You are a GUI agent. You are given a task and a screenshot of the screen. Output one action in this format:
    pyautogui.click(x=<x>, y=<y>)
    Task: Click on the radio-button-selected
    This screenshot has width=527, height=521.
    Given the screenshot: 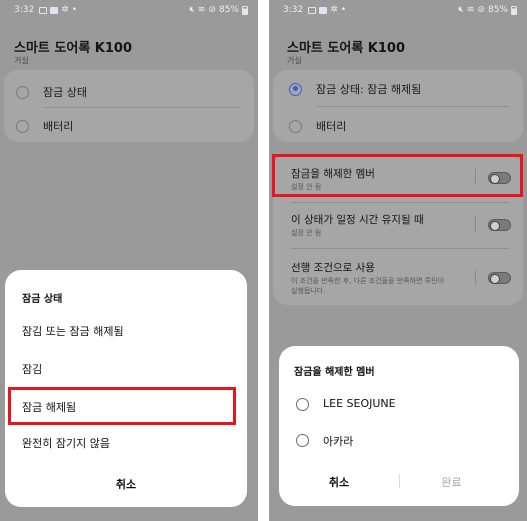 What is the action you would take?
    pyautogui.click(x=295, y=89)
    